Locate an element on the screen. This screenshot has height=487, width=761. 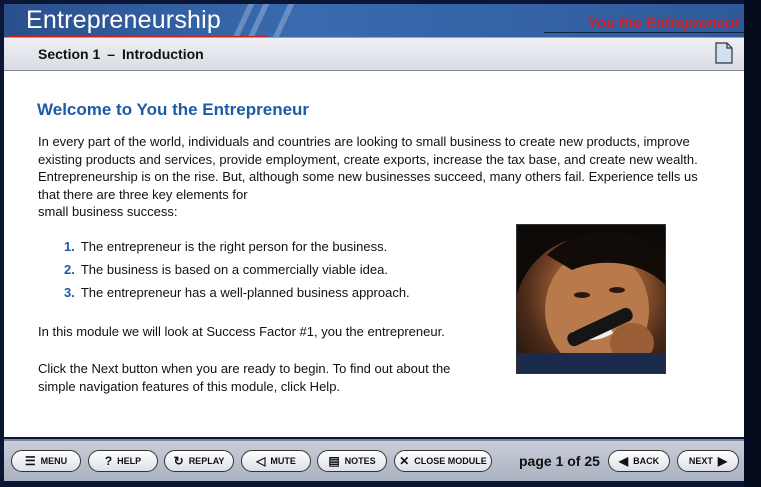
arrow-right-icon: ▶ is located at coordinates (722, 461).